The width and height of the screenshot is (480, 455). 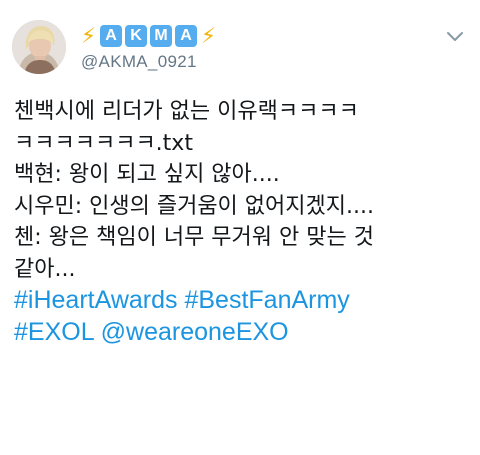 What do you see at coordinates (161, 36) in the screenshot?
I see `letter-box: M` at bounding box center [161, 36].